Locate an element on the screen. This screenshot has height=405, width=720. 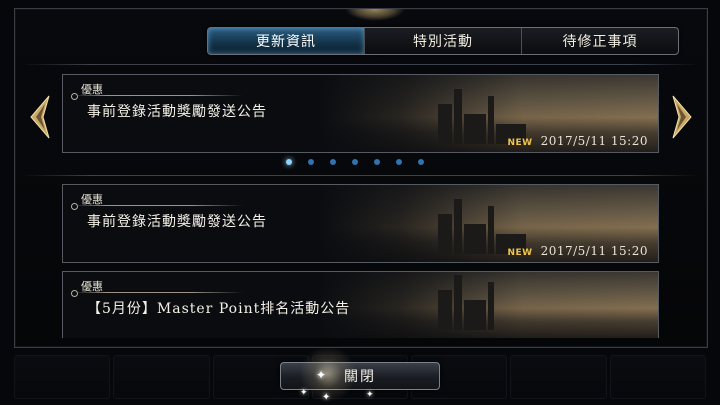
carousel-pagination is located at coordinates (355, 162).